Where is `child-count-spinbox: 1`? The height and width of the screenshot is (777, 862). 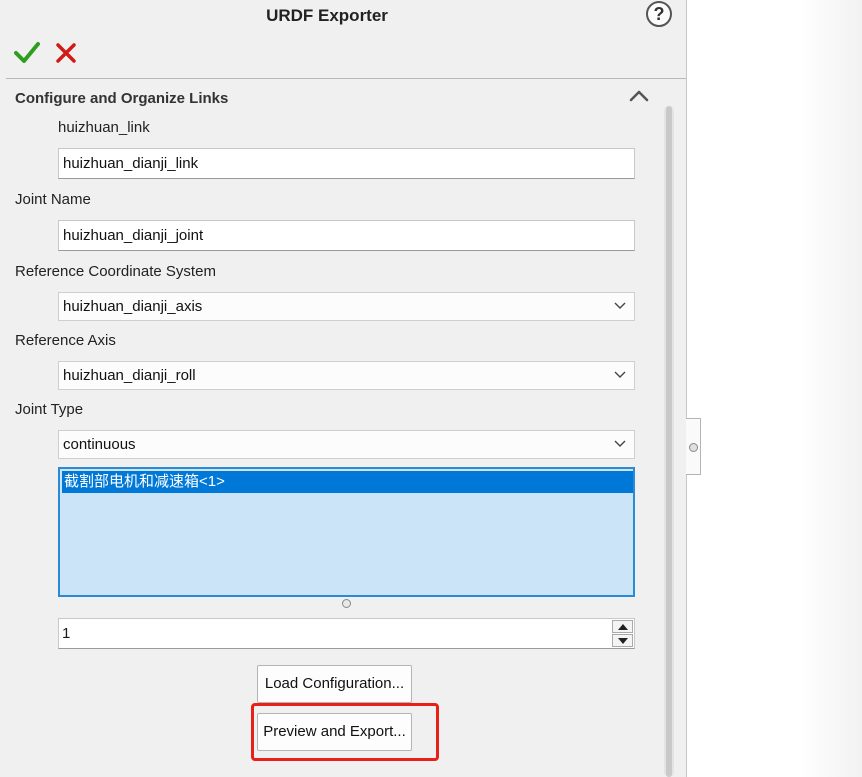 child-count-spinbox: 1 is located at coordinates (346, 633).